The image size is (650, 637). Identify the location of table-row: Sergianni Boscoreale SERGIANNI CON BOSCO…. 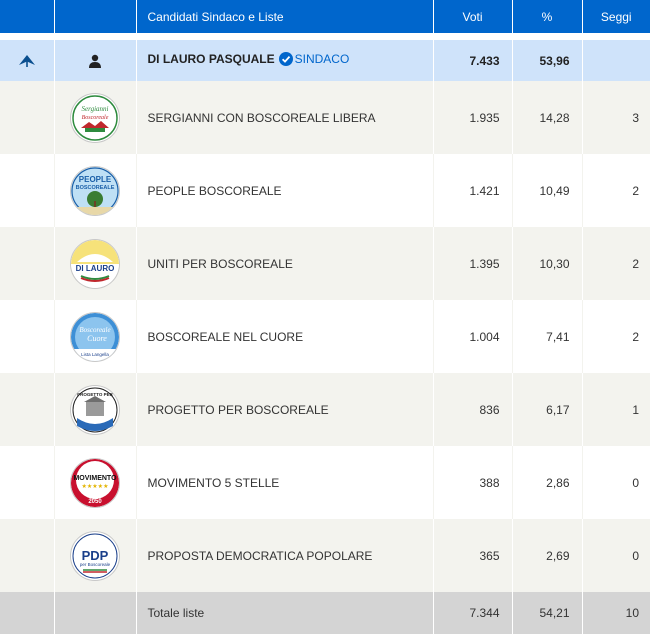
(325, 117).